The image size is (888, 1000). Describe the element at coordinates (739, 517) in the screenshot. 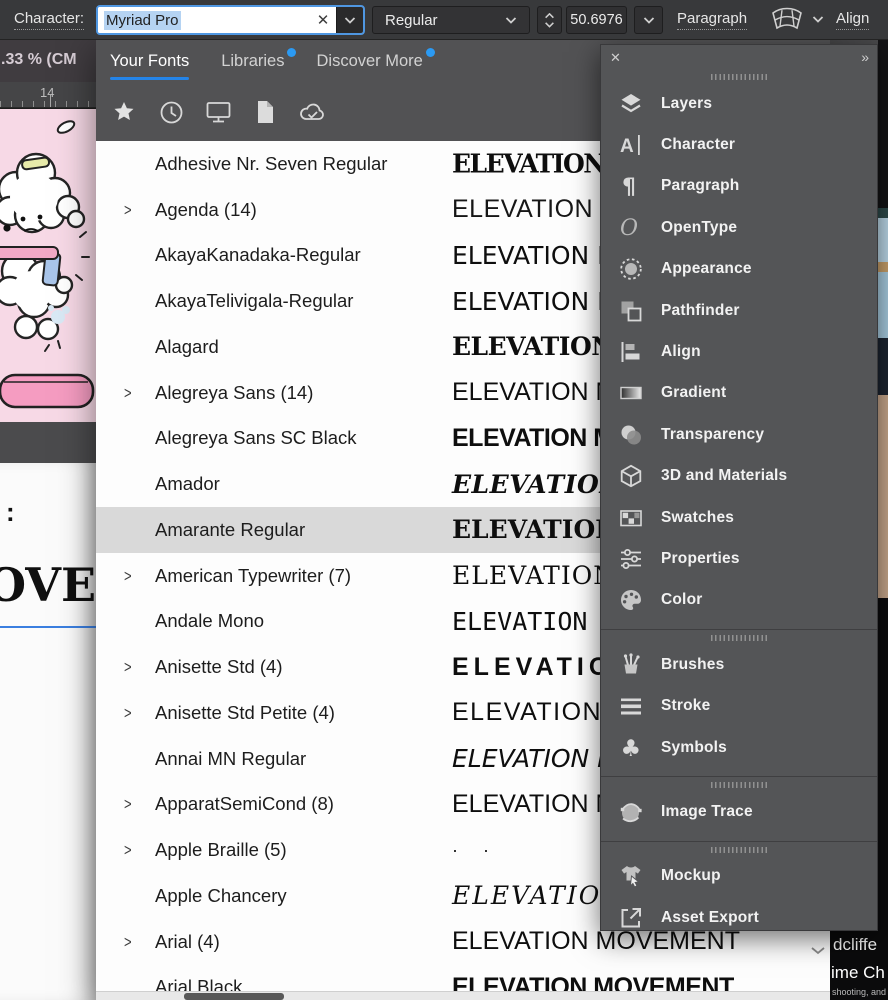

I see `dock-item-swatches: Swatches` at that location.